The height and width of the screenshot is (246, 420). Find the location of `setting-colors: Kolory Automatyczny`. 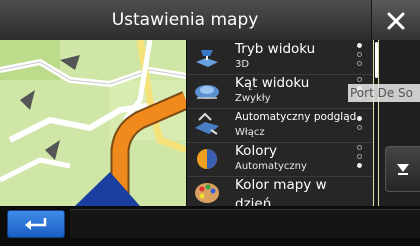

setting-colors: Kolory Automatyczny is located at coordinates (280, 159).